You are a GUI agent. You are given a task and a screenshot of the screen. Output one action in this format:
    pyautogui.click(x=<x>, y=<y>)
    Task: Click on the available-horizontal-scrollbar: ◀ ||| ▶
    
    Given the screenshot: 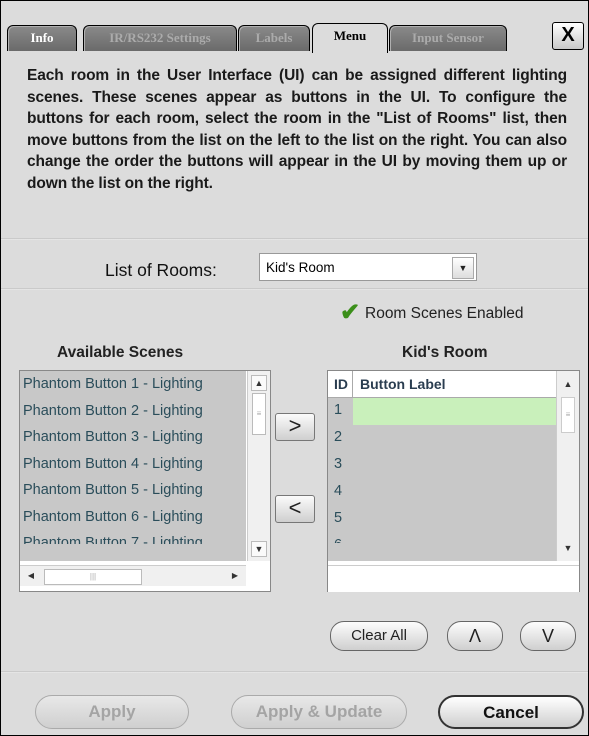 What is the action you would take?
    pyautogui.click(x=133, y=575)
    